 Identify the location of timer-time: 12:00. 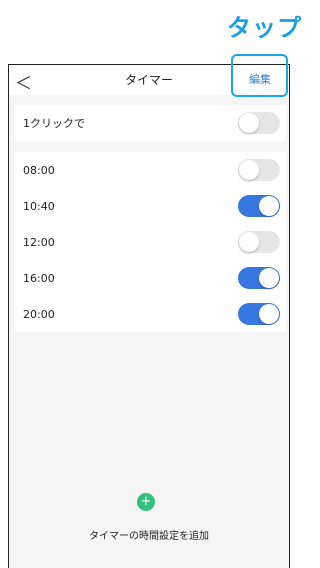
(39, 242).